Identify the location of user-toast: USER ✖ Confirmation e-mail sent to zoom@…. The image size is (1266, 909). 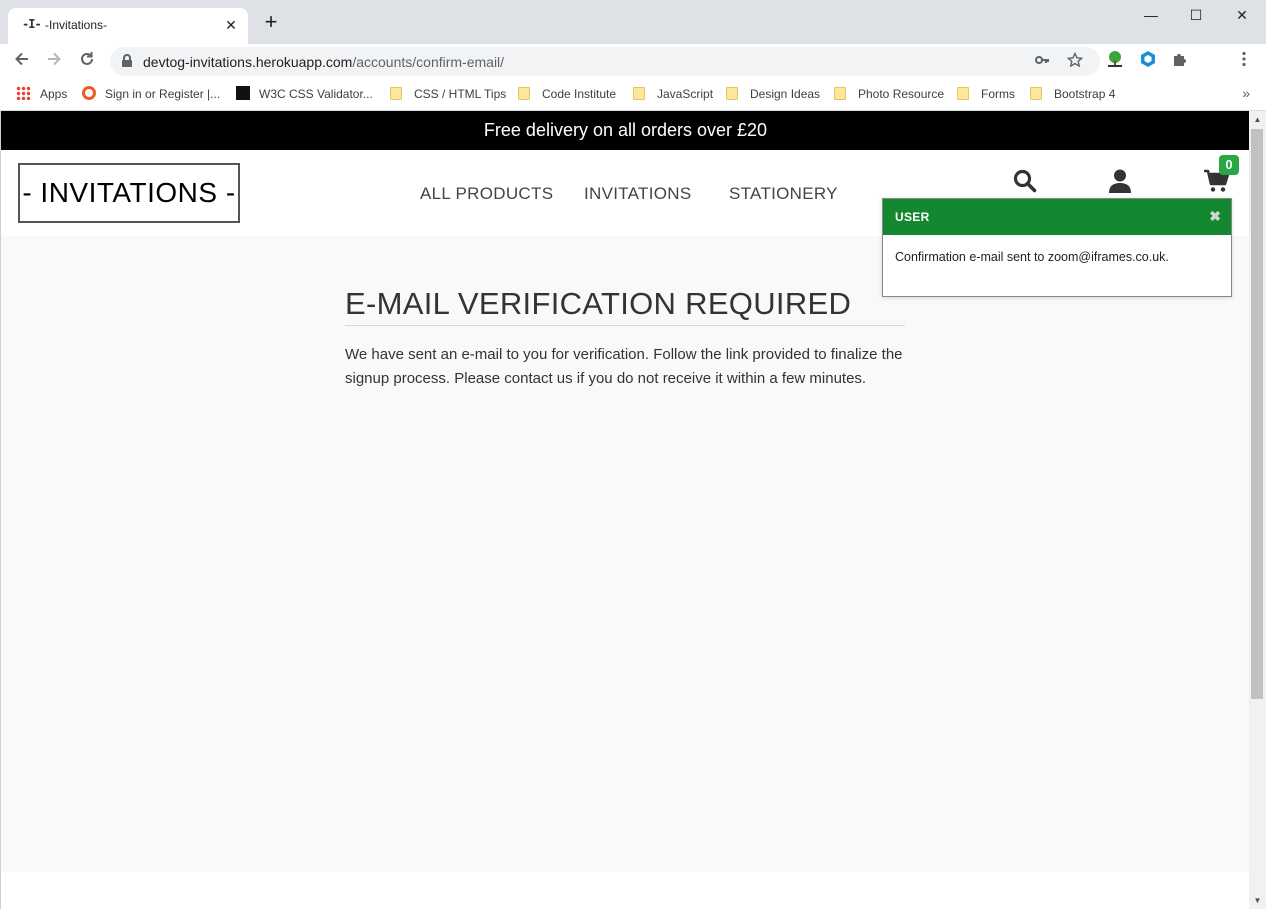
(1057, 247).